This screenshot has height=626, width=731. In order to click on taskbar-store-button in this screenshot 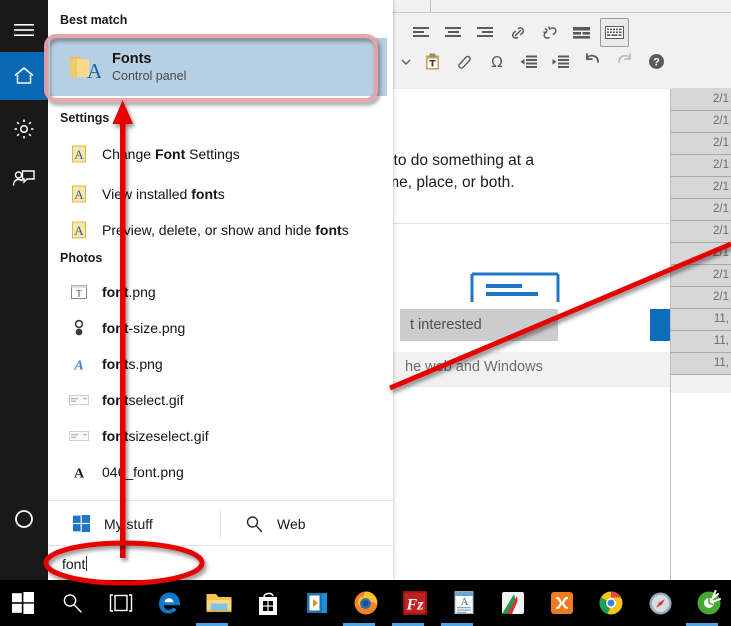, I will do `click(268, 603)`.